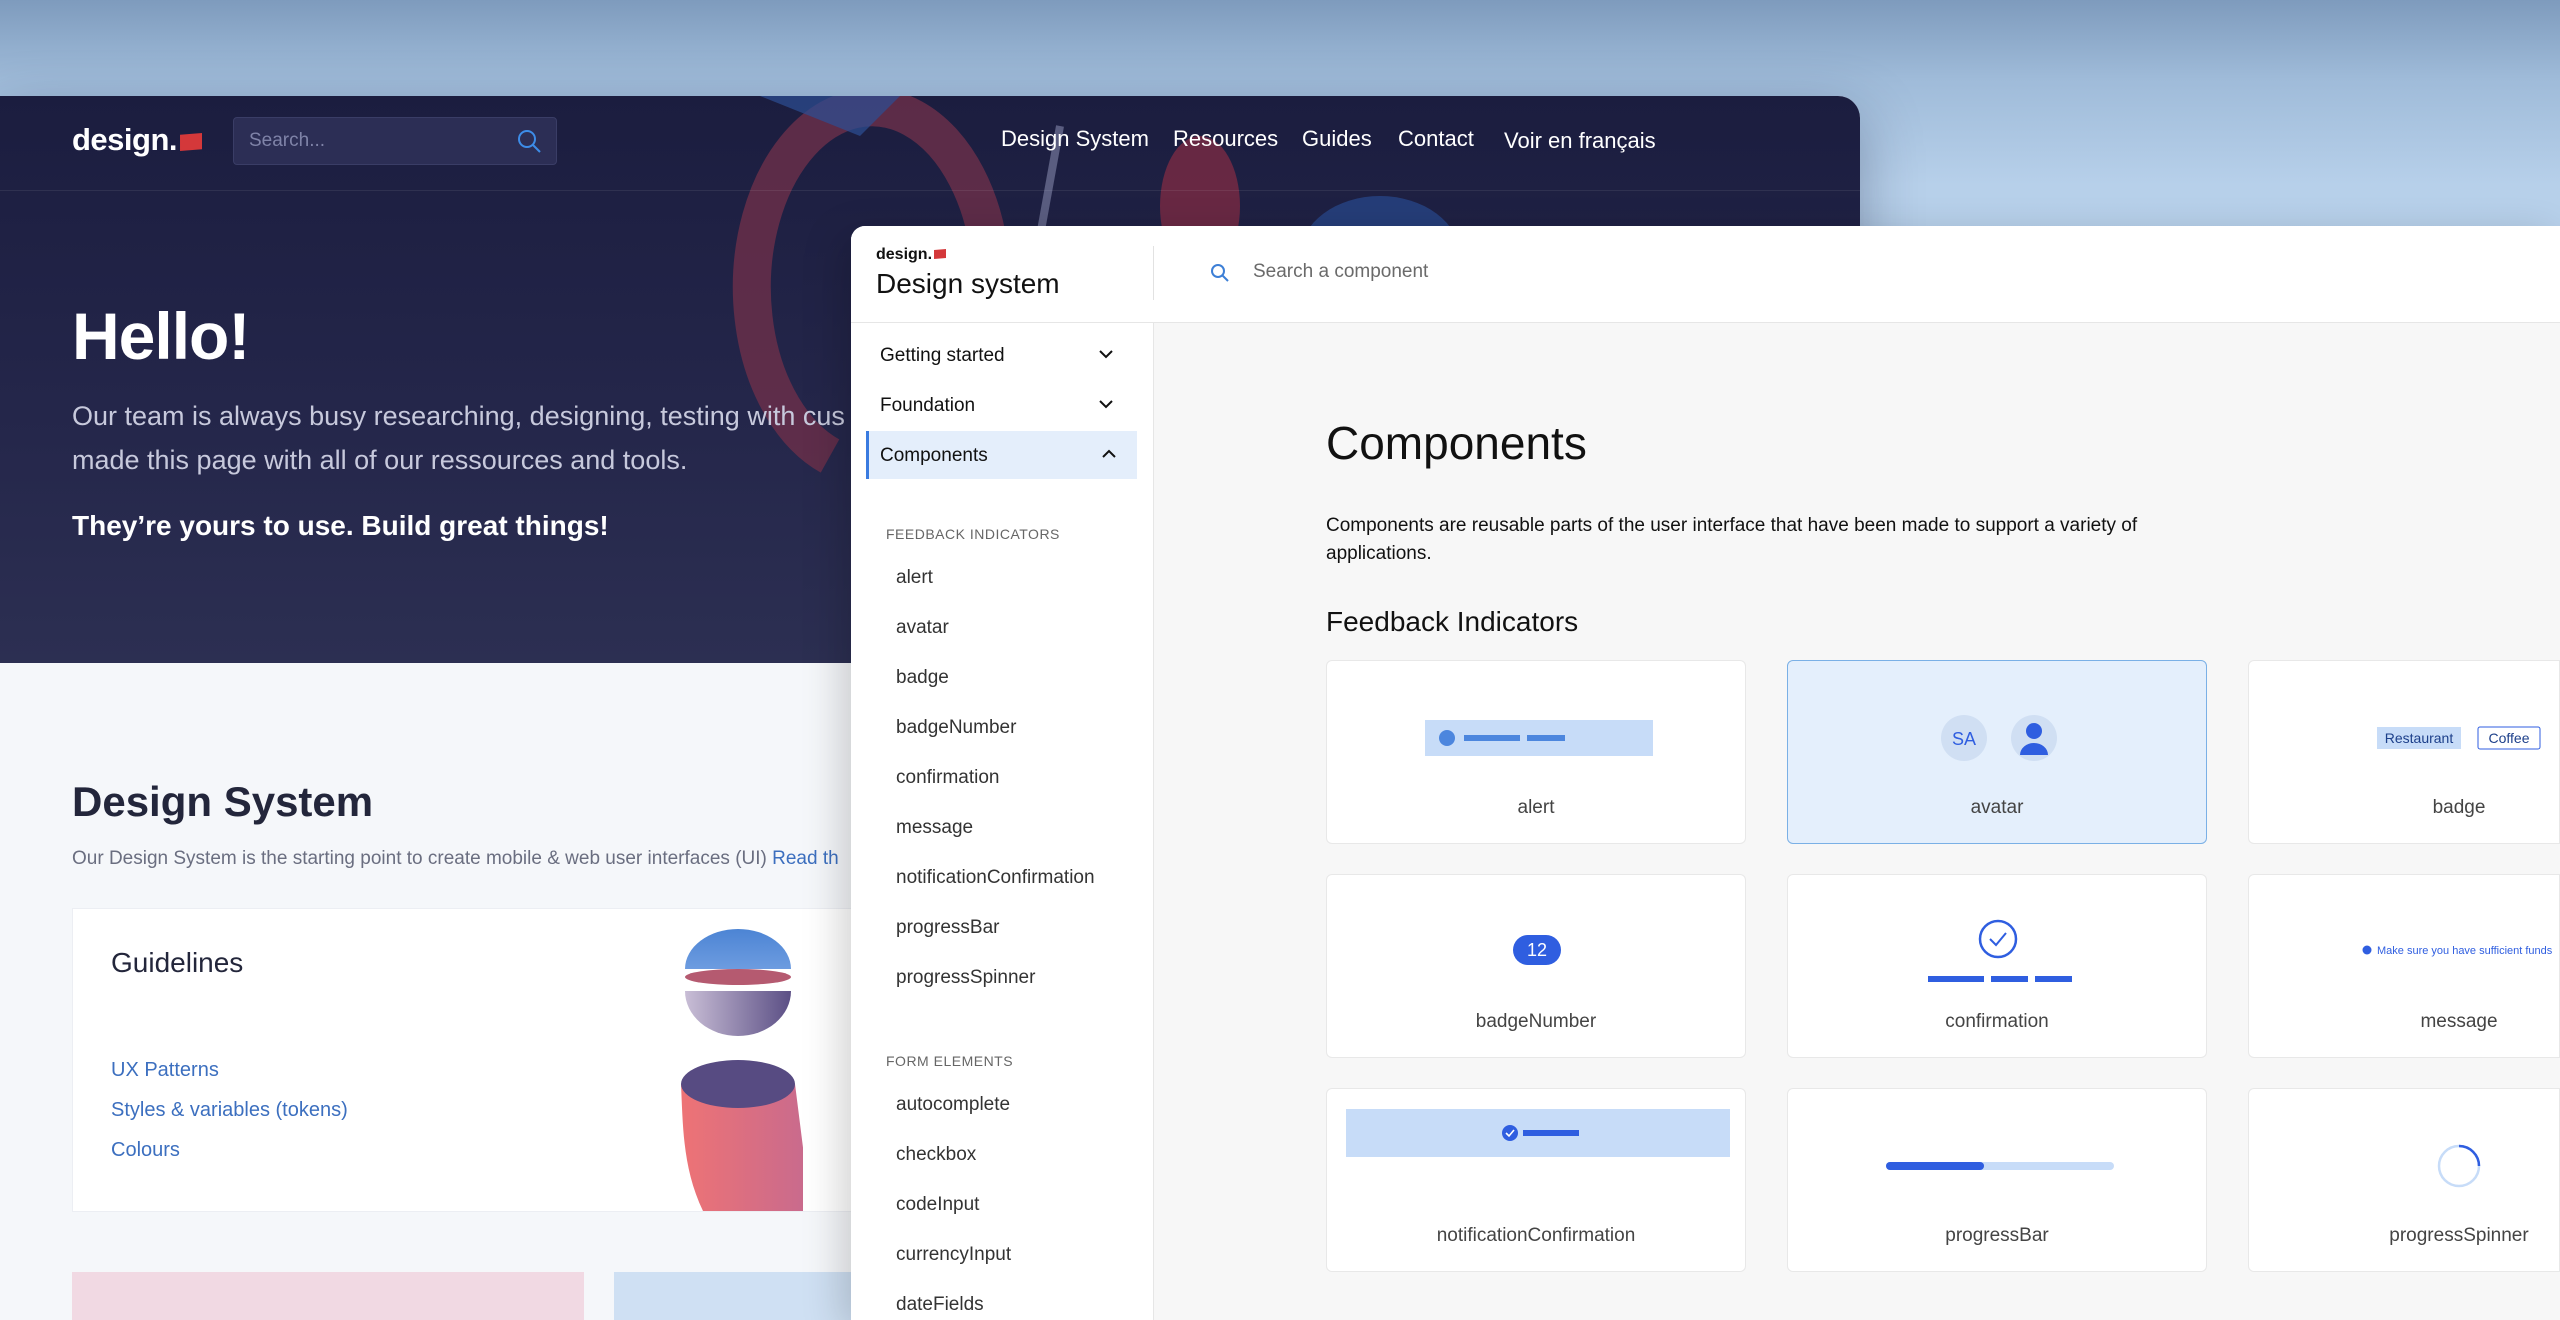  I want to click on component-tile-badge: Restaurant Coffee badge, so click(2404, 752).